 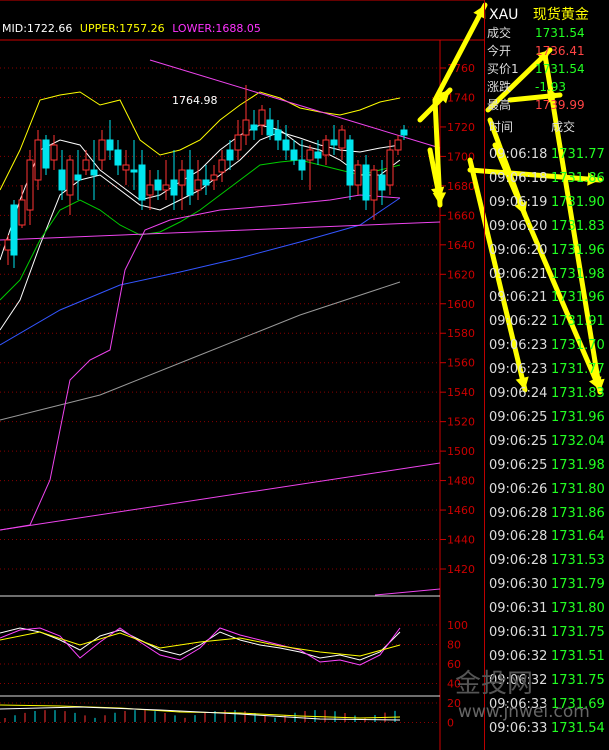 I want to click on tick-time: 09:06:21, so click(x=518, y=298).